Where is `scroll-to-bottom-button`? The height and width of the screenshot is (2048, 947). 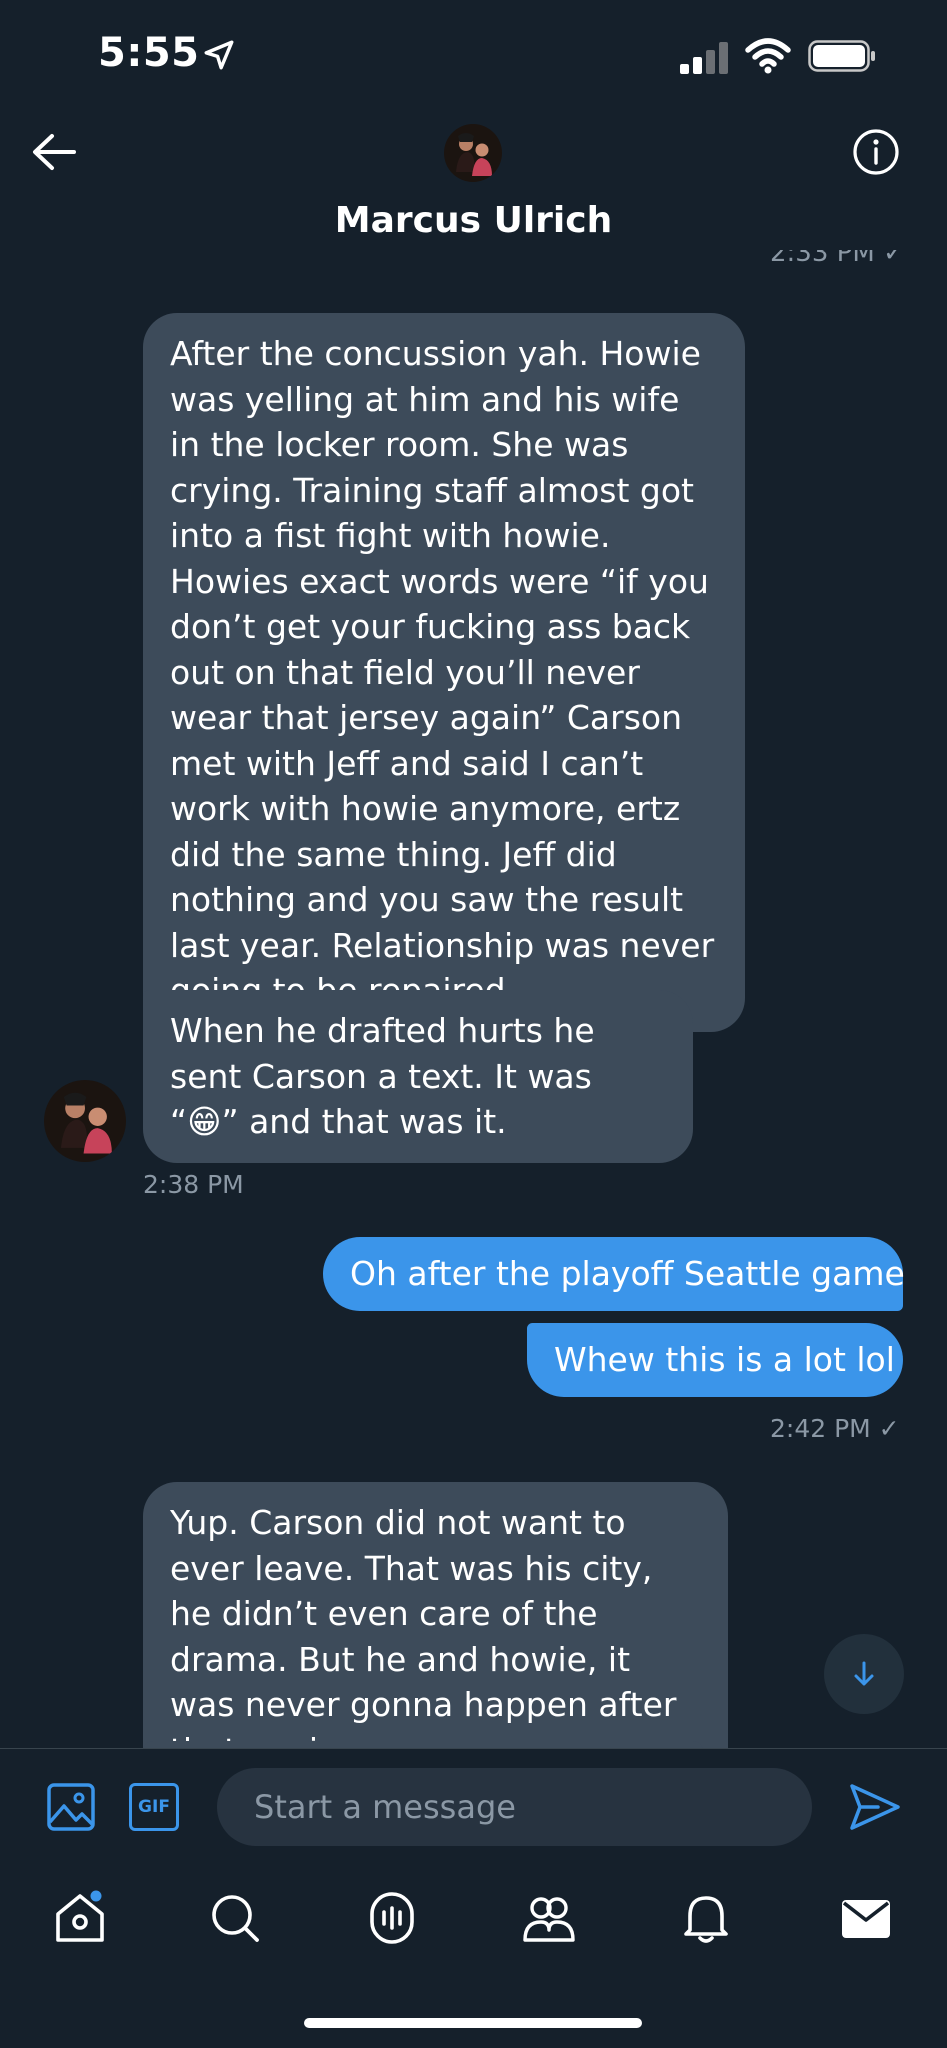 scroll-to-bottom-button is located at coordinates (864, 1674).